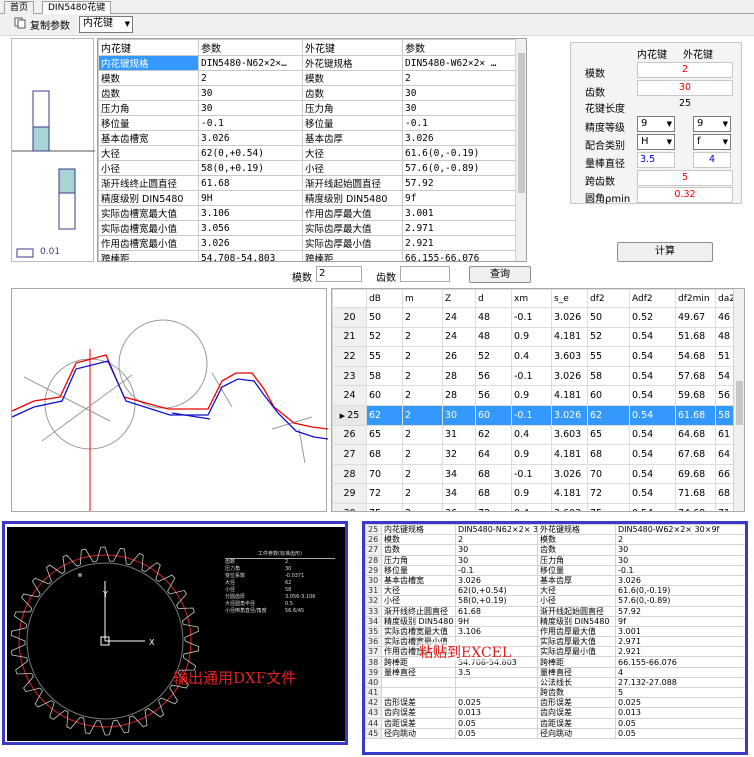 The width and height of the screenshot is (754, 757). What do you see at coordinates (352, 228) in the screenshot?
I see `parameter-cell: 实际齿厚最大值` at bounding box center [352, 228].